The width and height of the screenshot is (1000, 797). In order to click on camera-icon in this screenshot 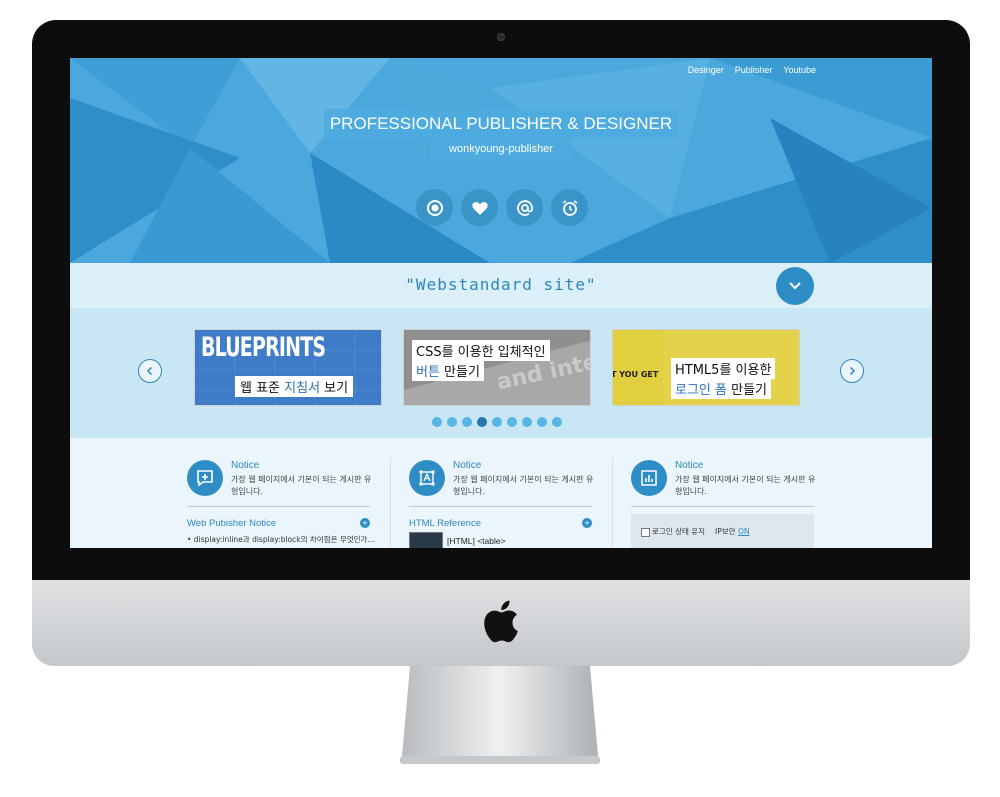, I will do `click(501, 37)`.